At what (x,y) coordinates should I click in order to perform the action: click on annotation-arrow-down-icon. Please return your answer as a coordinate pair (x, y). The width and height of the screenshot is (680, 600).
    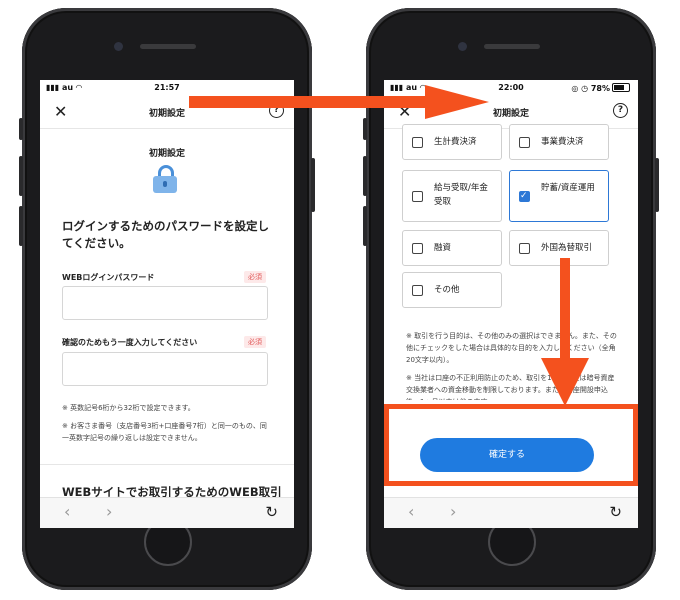
    Looking at the image, I should click on (565, 332).